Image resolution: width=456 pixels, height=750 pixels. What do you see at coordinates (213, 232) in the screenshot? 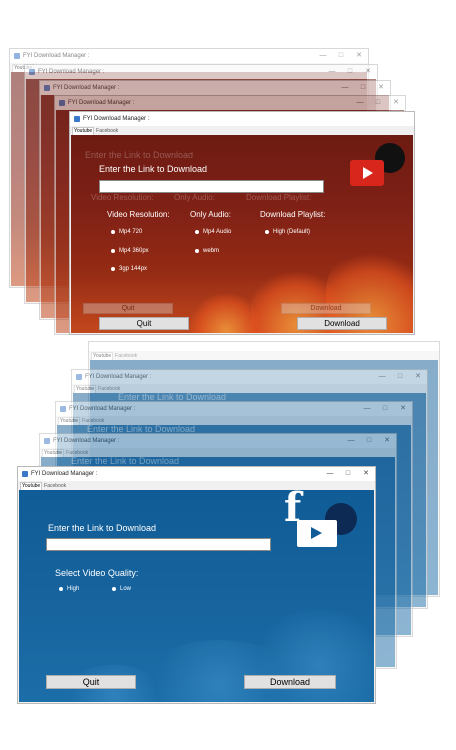
I see `radio-mp4-audio: Mp4 Audio` at bounding box center [213, 232].